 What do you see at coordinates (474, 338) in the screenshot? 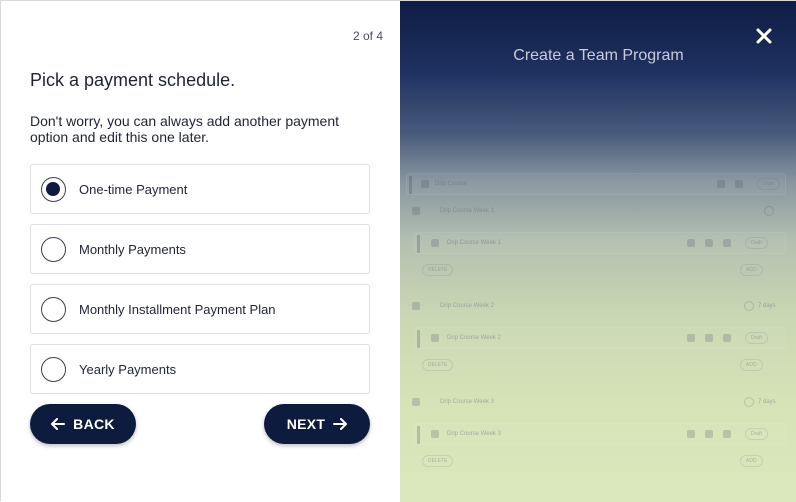
I see `item-name: Drip Course Week 2` at bounding box center [474, 338].